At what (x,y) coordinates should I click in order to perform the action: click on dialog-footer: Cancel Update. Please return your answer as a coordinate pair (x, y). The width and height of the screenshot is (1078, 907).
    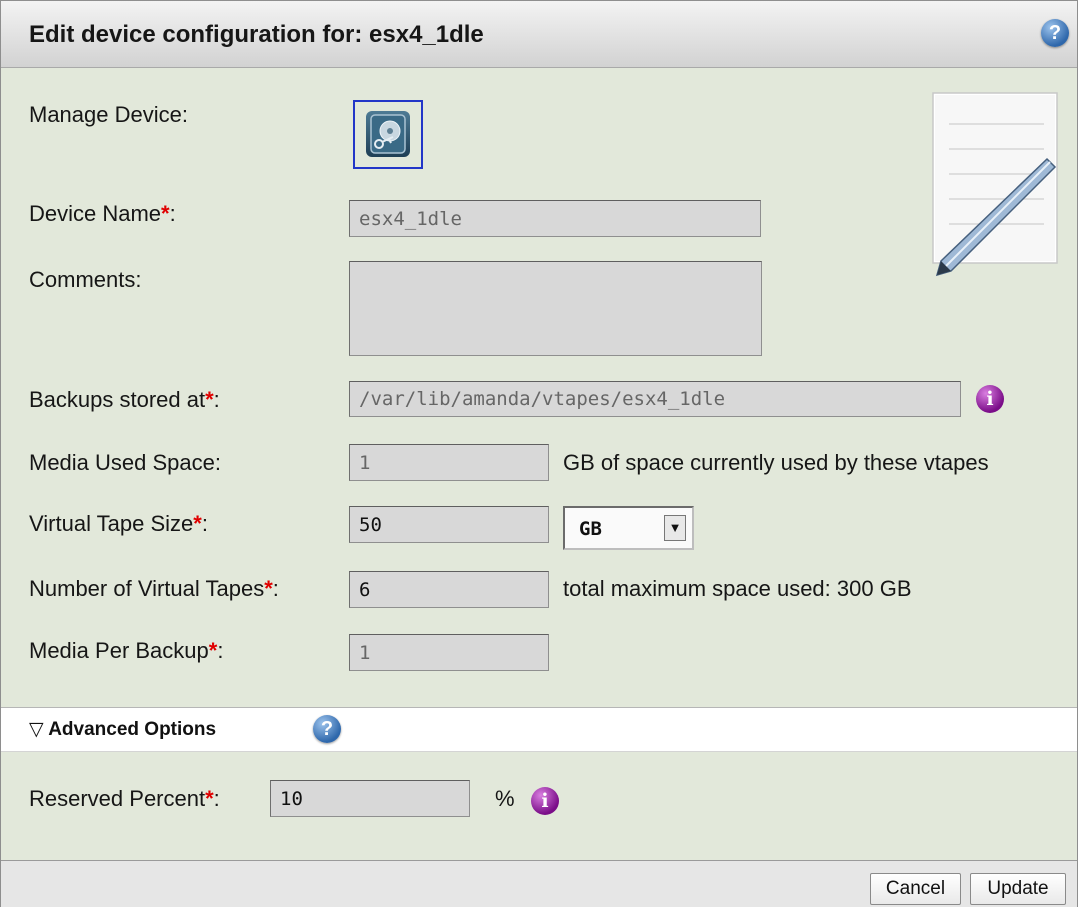
    Looking at the image, I should click on (539, 883).